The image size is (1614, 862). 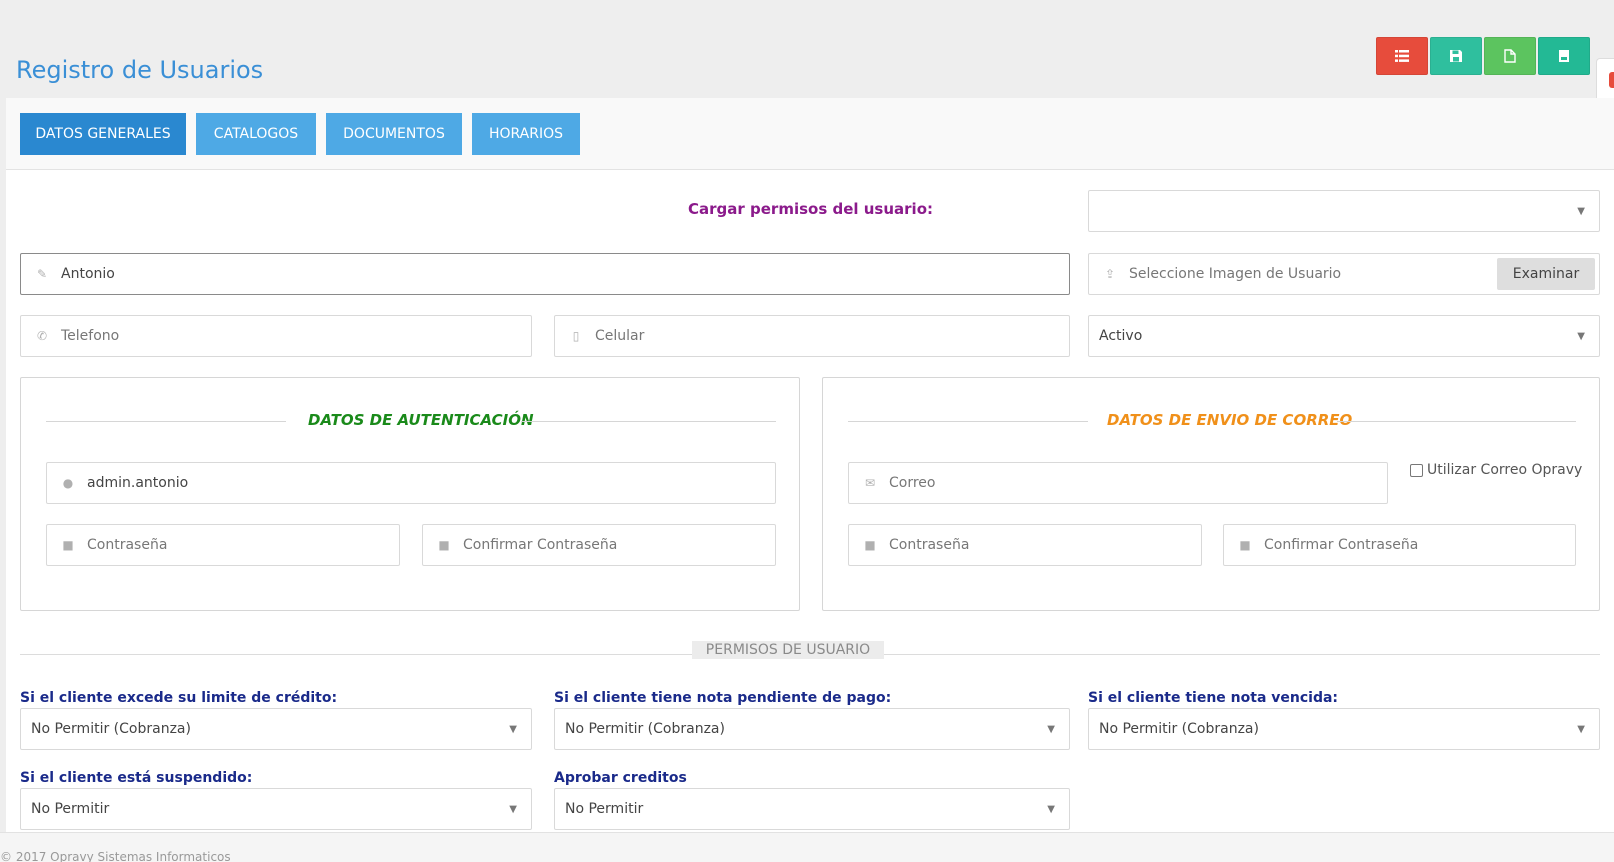 I want to click on auth-confirm-password-input: ■ Confirmar Contraseña, so click(x=599, y=545).